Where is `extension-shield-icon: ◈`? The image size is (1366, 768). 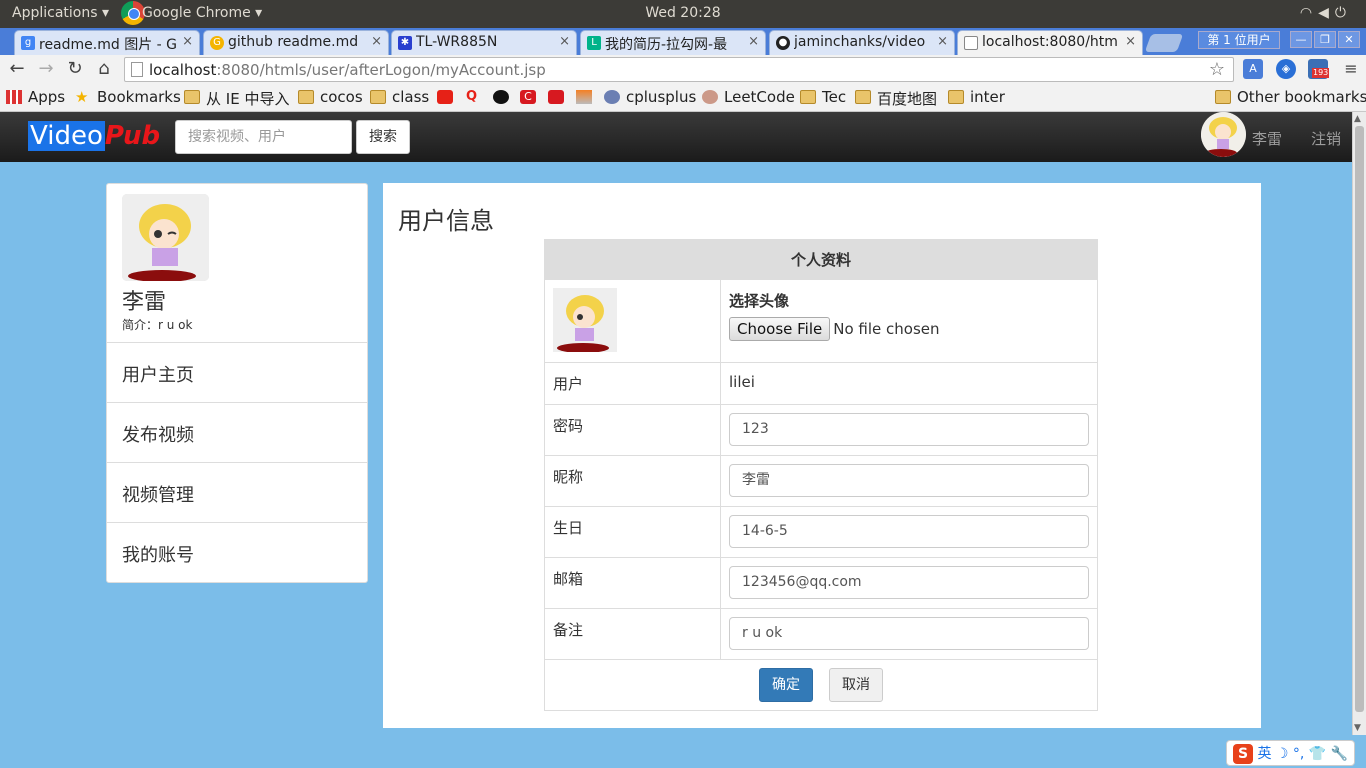
extension-shield-icon: ◈ is located at coordinates (1286, 69).